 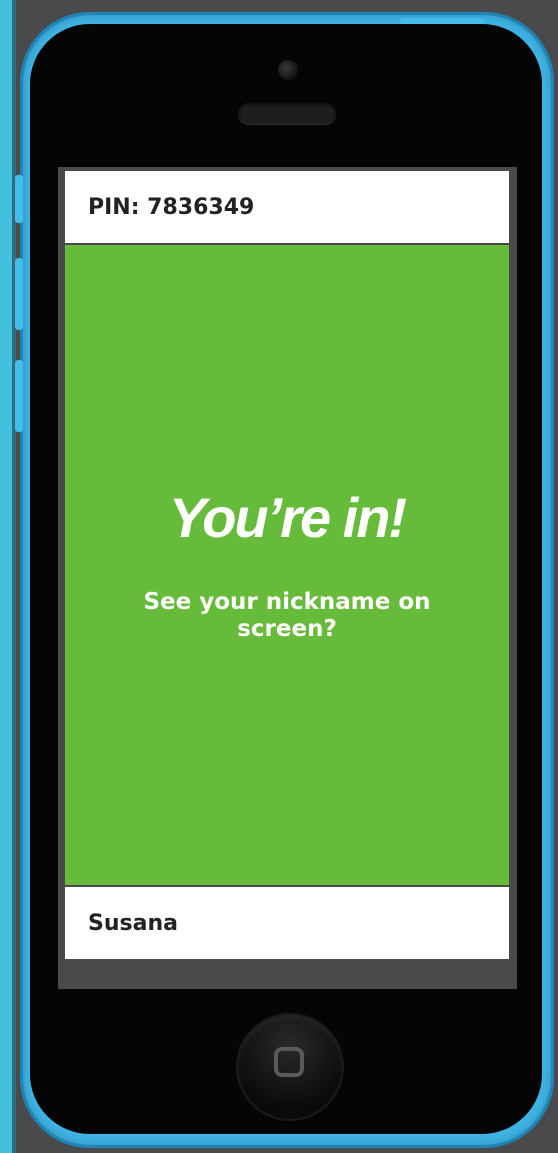 I want to click on status-message: See your nickname on screen?, so click(x=287, y=615).